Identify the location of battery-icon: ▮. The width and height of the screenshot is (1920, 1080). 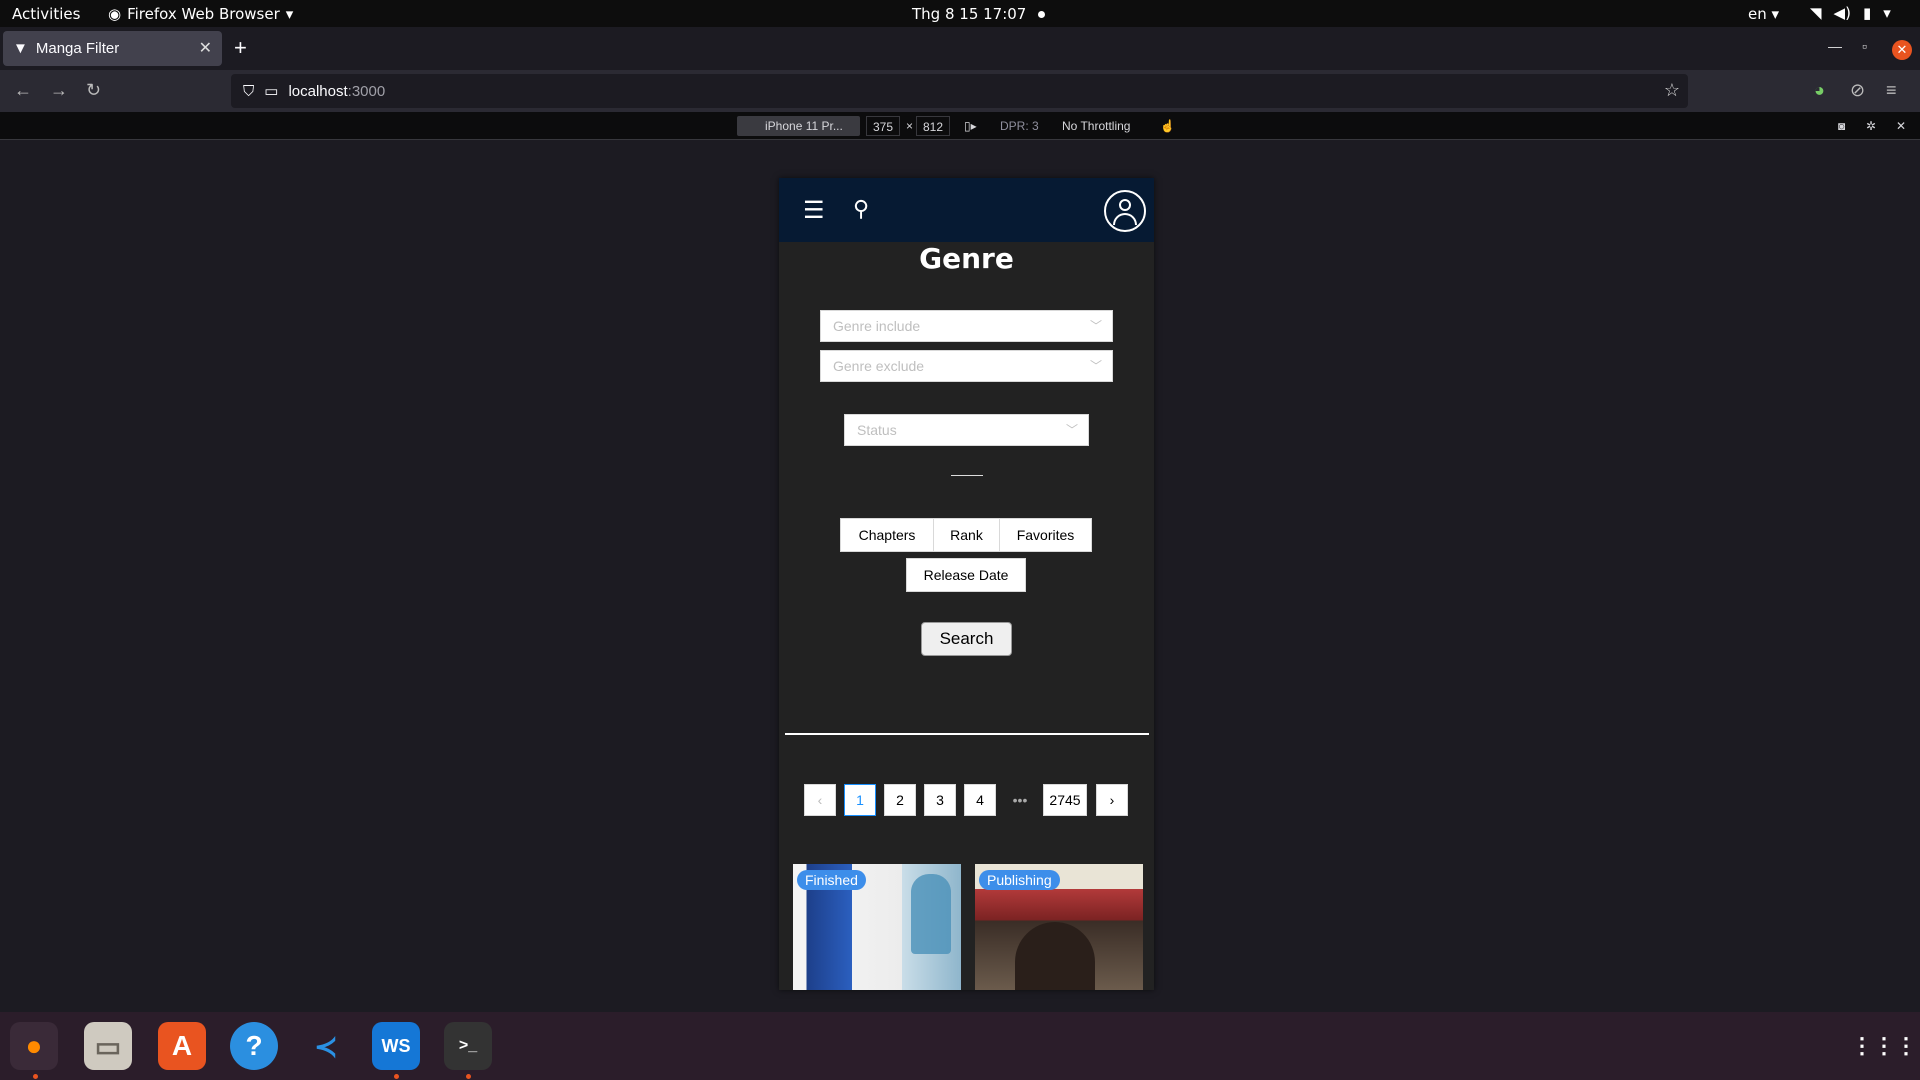
(1867, 13).